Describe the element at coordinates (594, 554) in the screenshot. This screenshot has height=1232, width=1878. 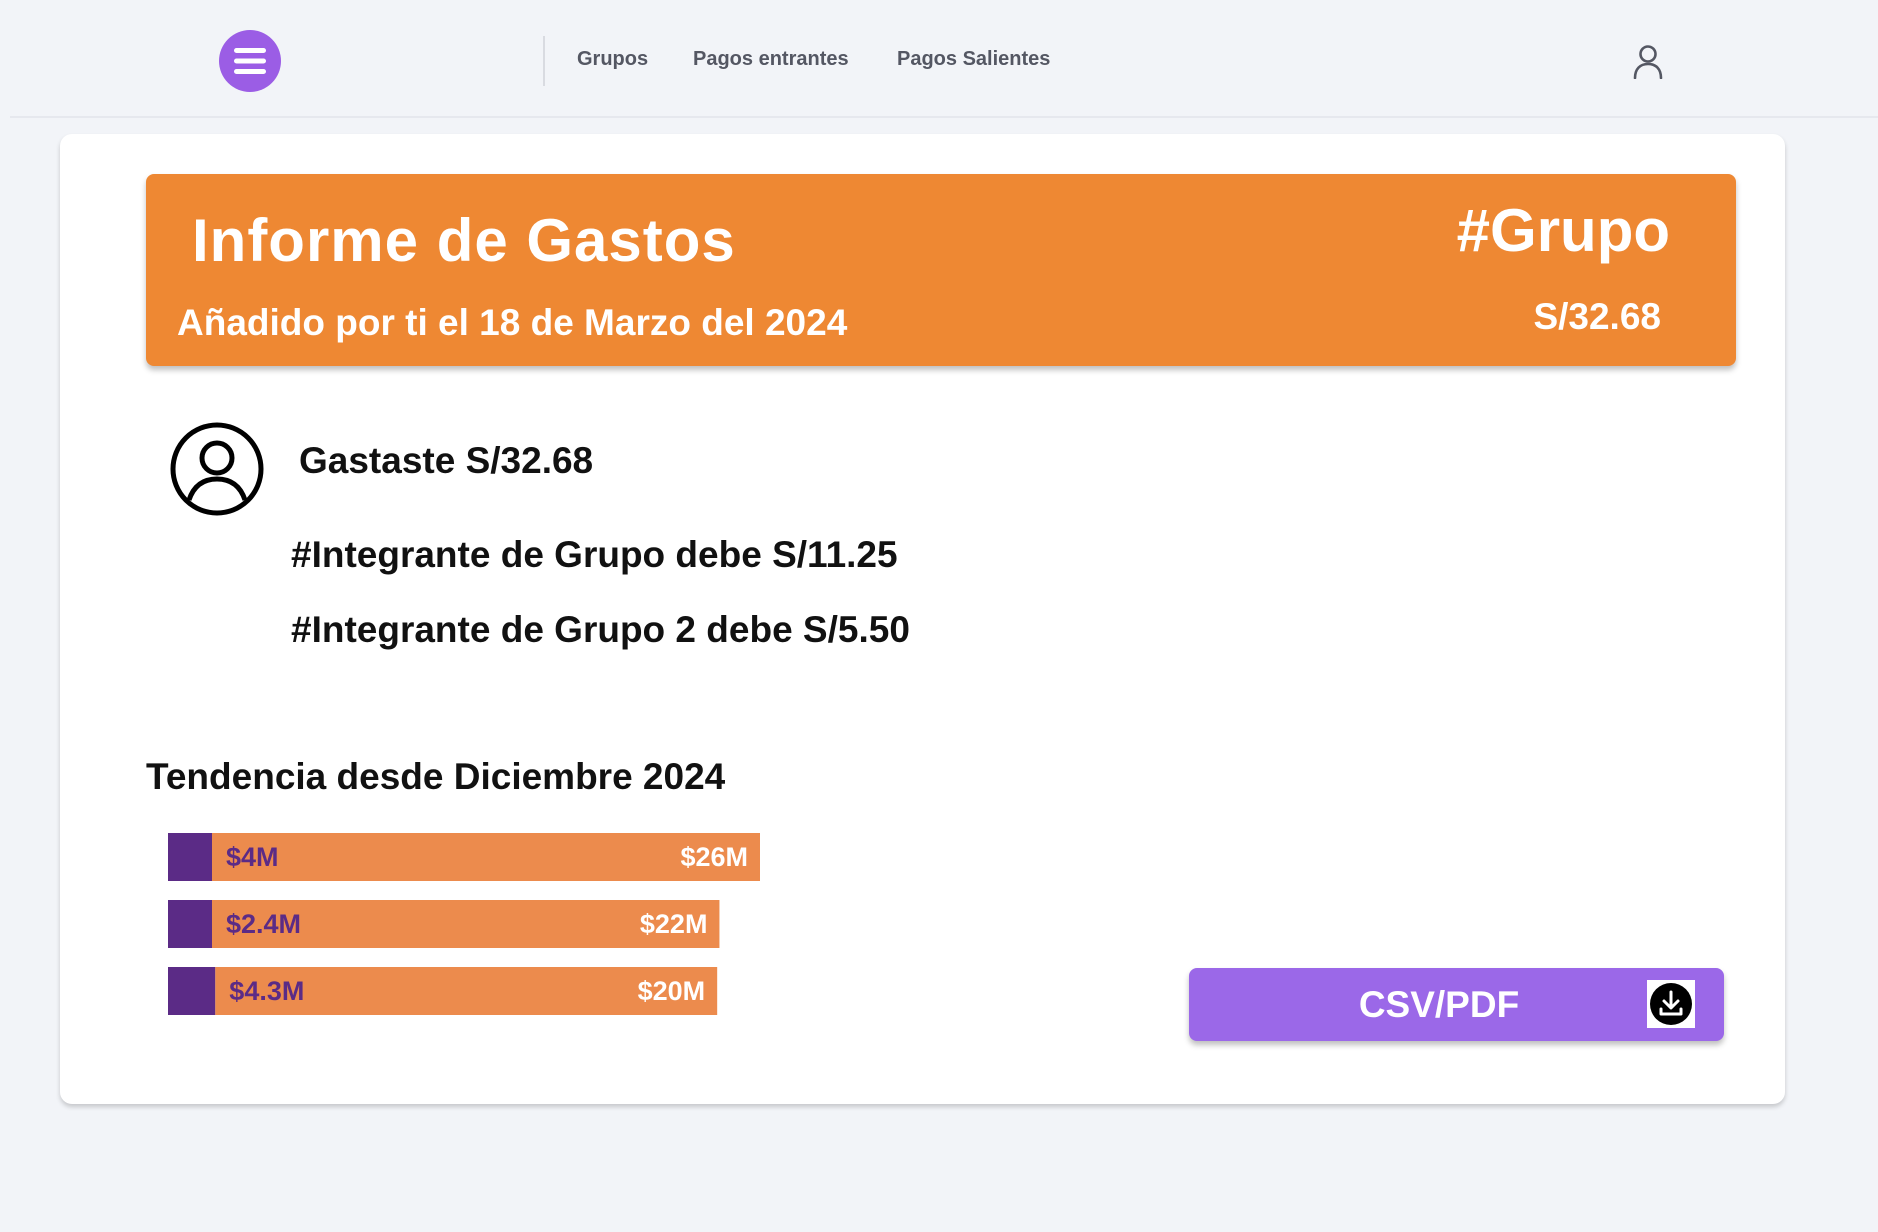
I see `debt-line-1: #Integrante de Grupo debe S/11.25` at that location.